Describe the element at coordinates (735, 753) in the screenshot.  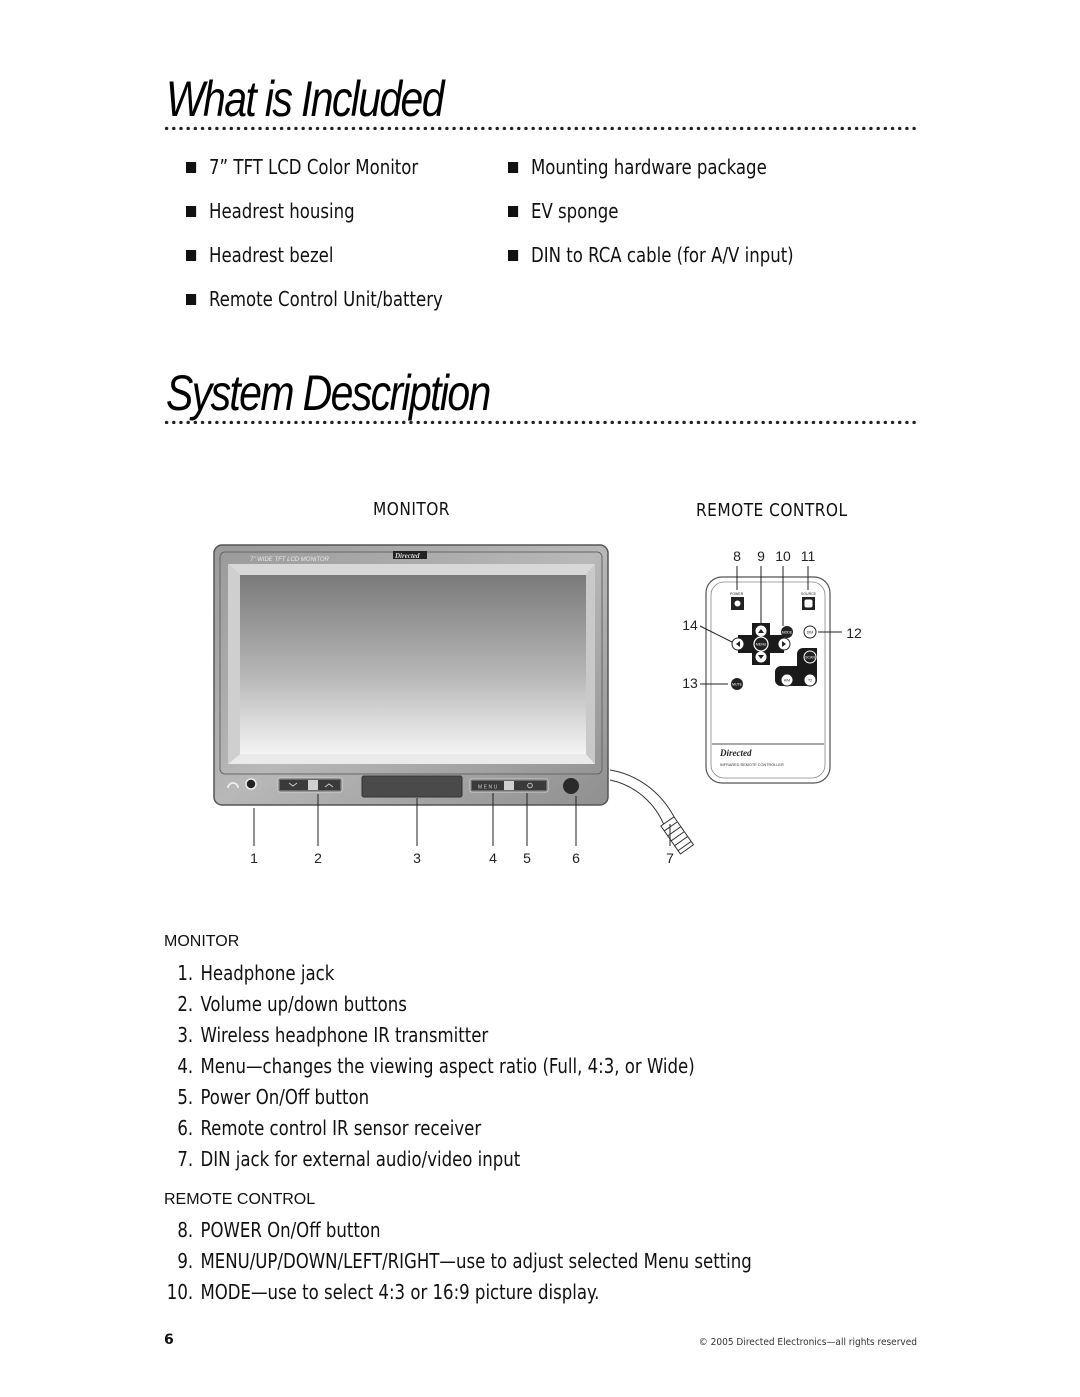
I see `remote-brand-logo: Directed` at that location.